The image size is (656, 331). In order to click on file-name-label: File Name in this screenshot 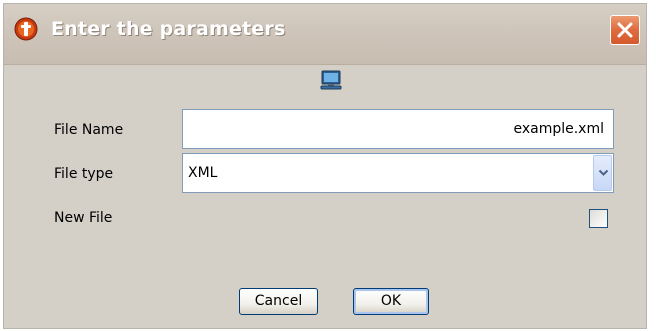, I will do `click(89, 130)`.